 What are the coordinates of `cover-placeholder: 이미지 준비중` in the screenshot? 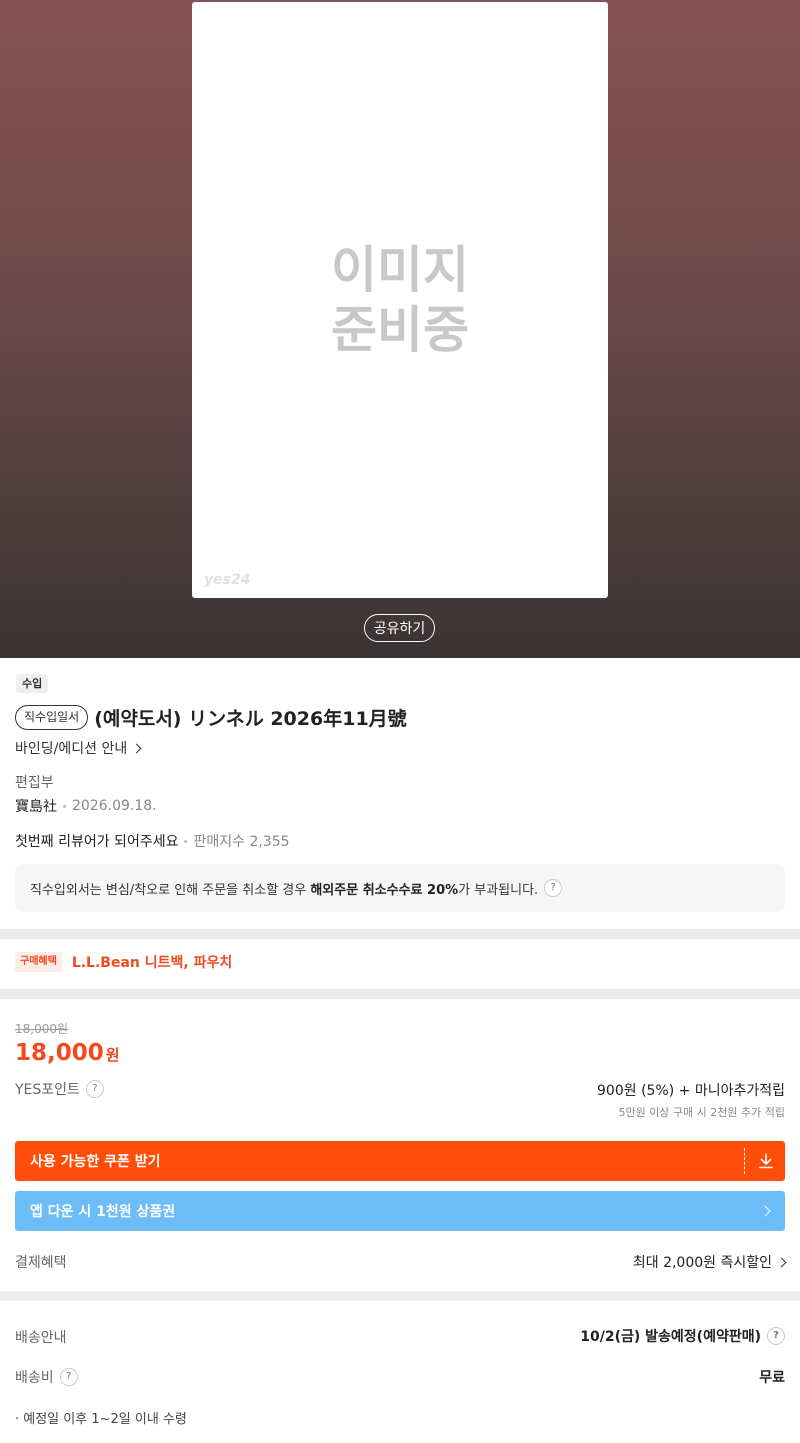 It's located at (400, 300).